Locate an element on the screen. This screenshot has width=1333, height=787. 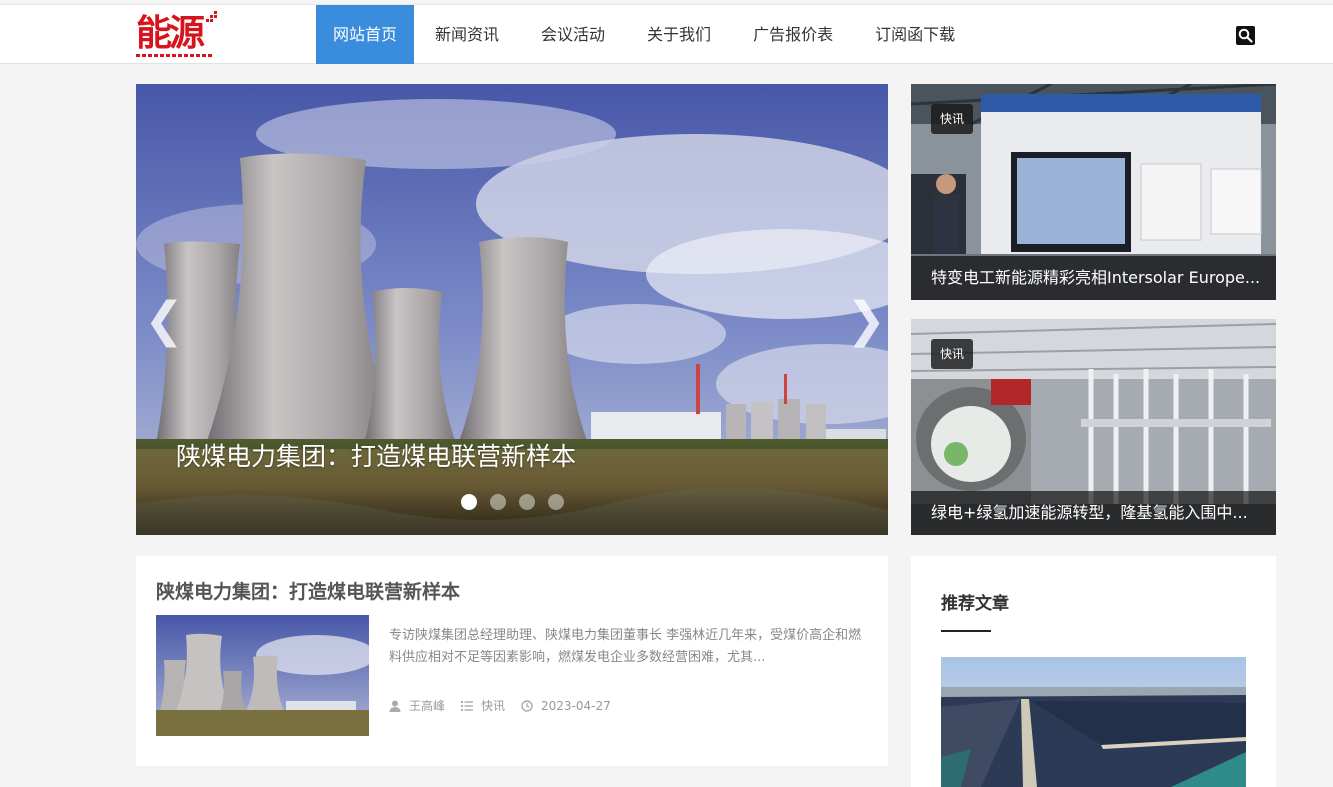
slider-pagination is located at coordinates (512, 502).